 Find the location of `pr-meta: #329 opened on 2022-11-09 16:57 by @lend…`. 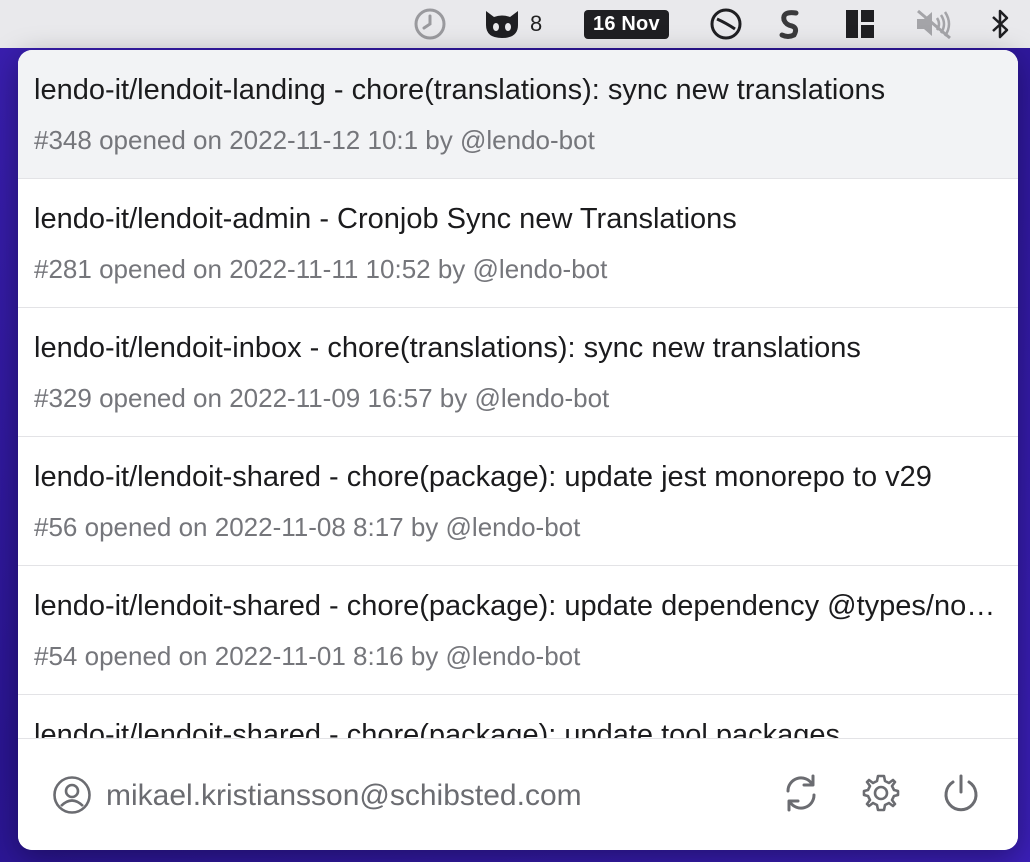

pr-meta: #329 opened on 2022-11-09 16:57 by @lend… is located at coordinates (322, 398).